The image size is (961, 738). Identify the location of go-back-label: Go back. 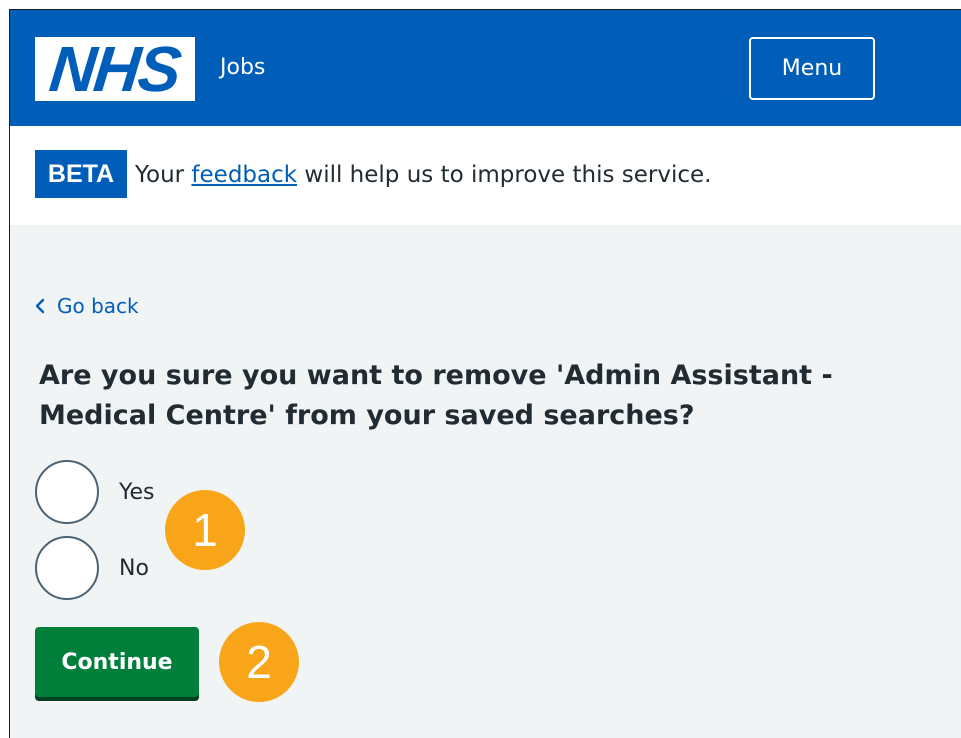
(98, 306).